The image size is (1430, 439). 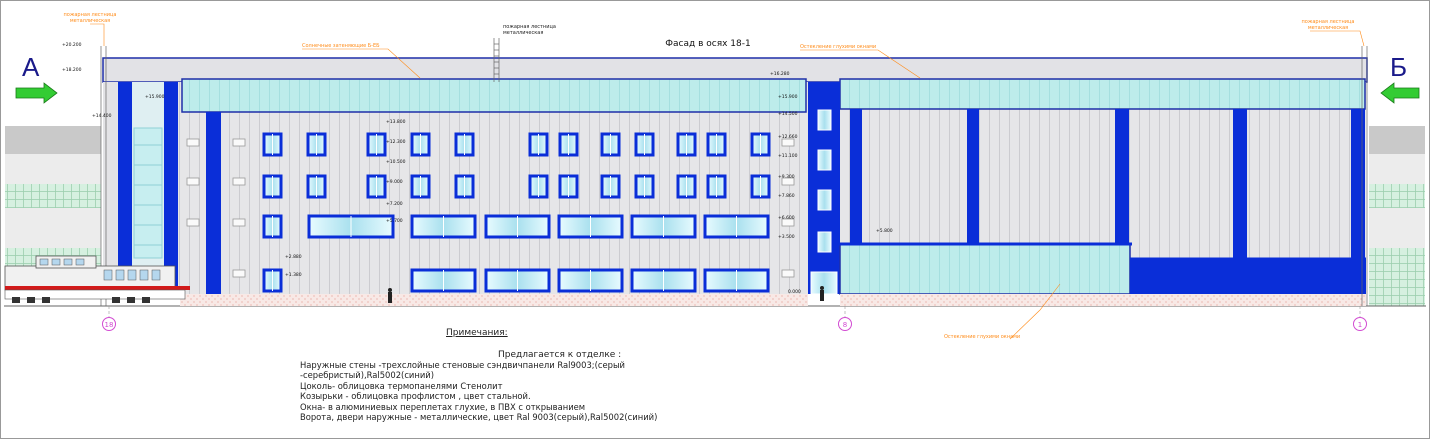 I want to click on elevation-mark: +14.400, so click(x=102, y=116).